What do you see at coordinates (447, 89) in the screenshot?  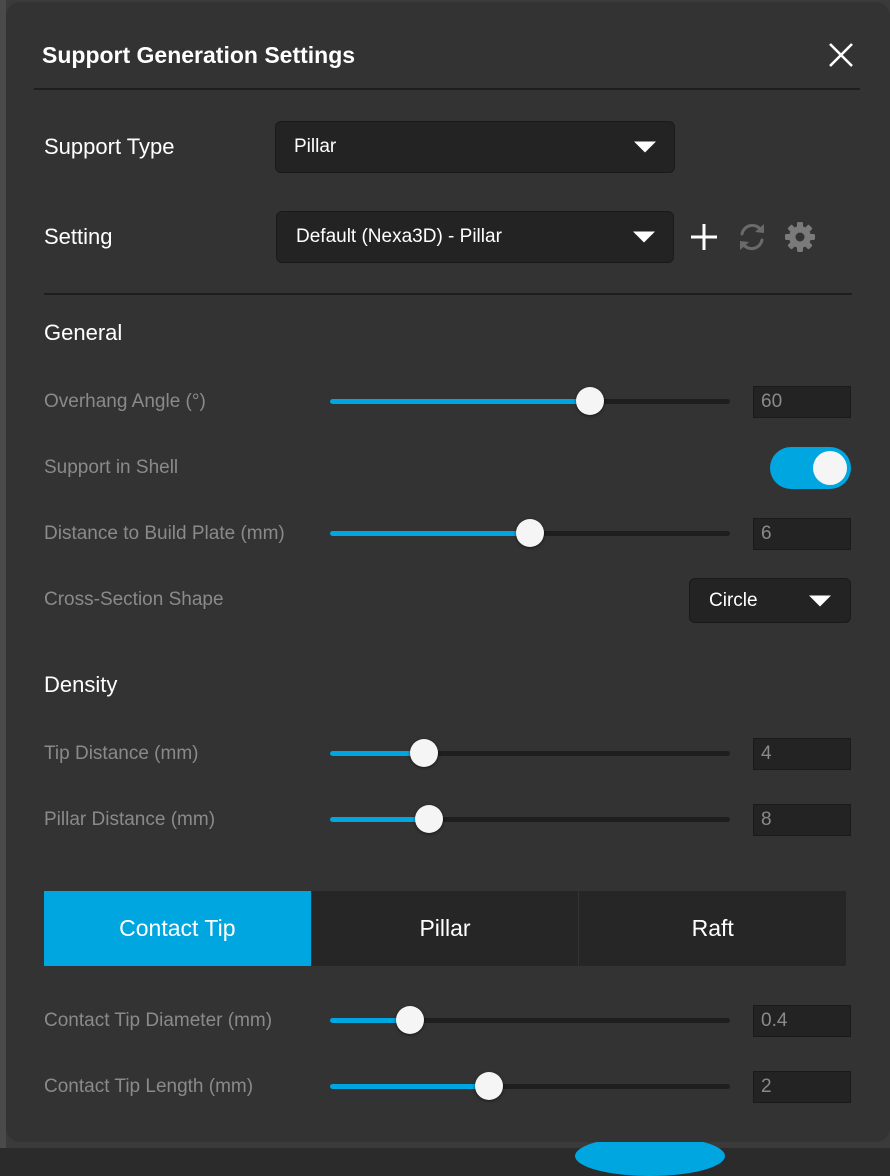 I see `header-divider` at bounding box center [447, 89].